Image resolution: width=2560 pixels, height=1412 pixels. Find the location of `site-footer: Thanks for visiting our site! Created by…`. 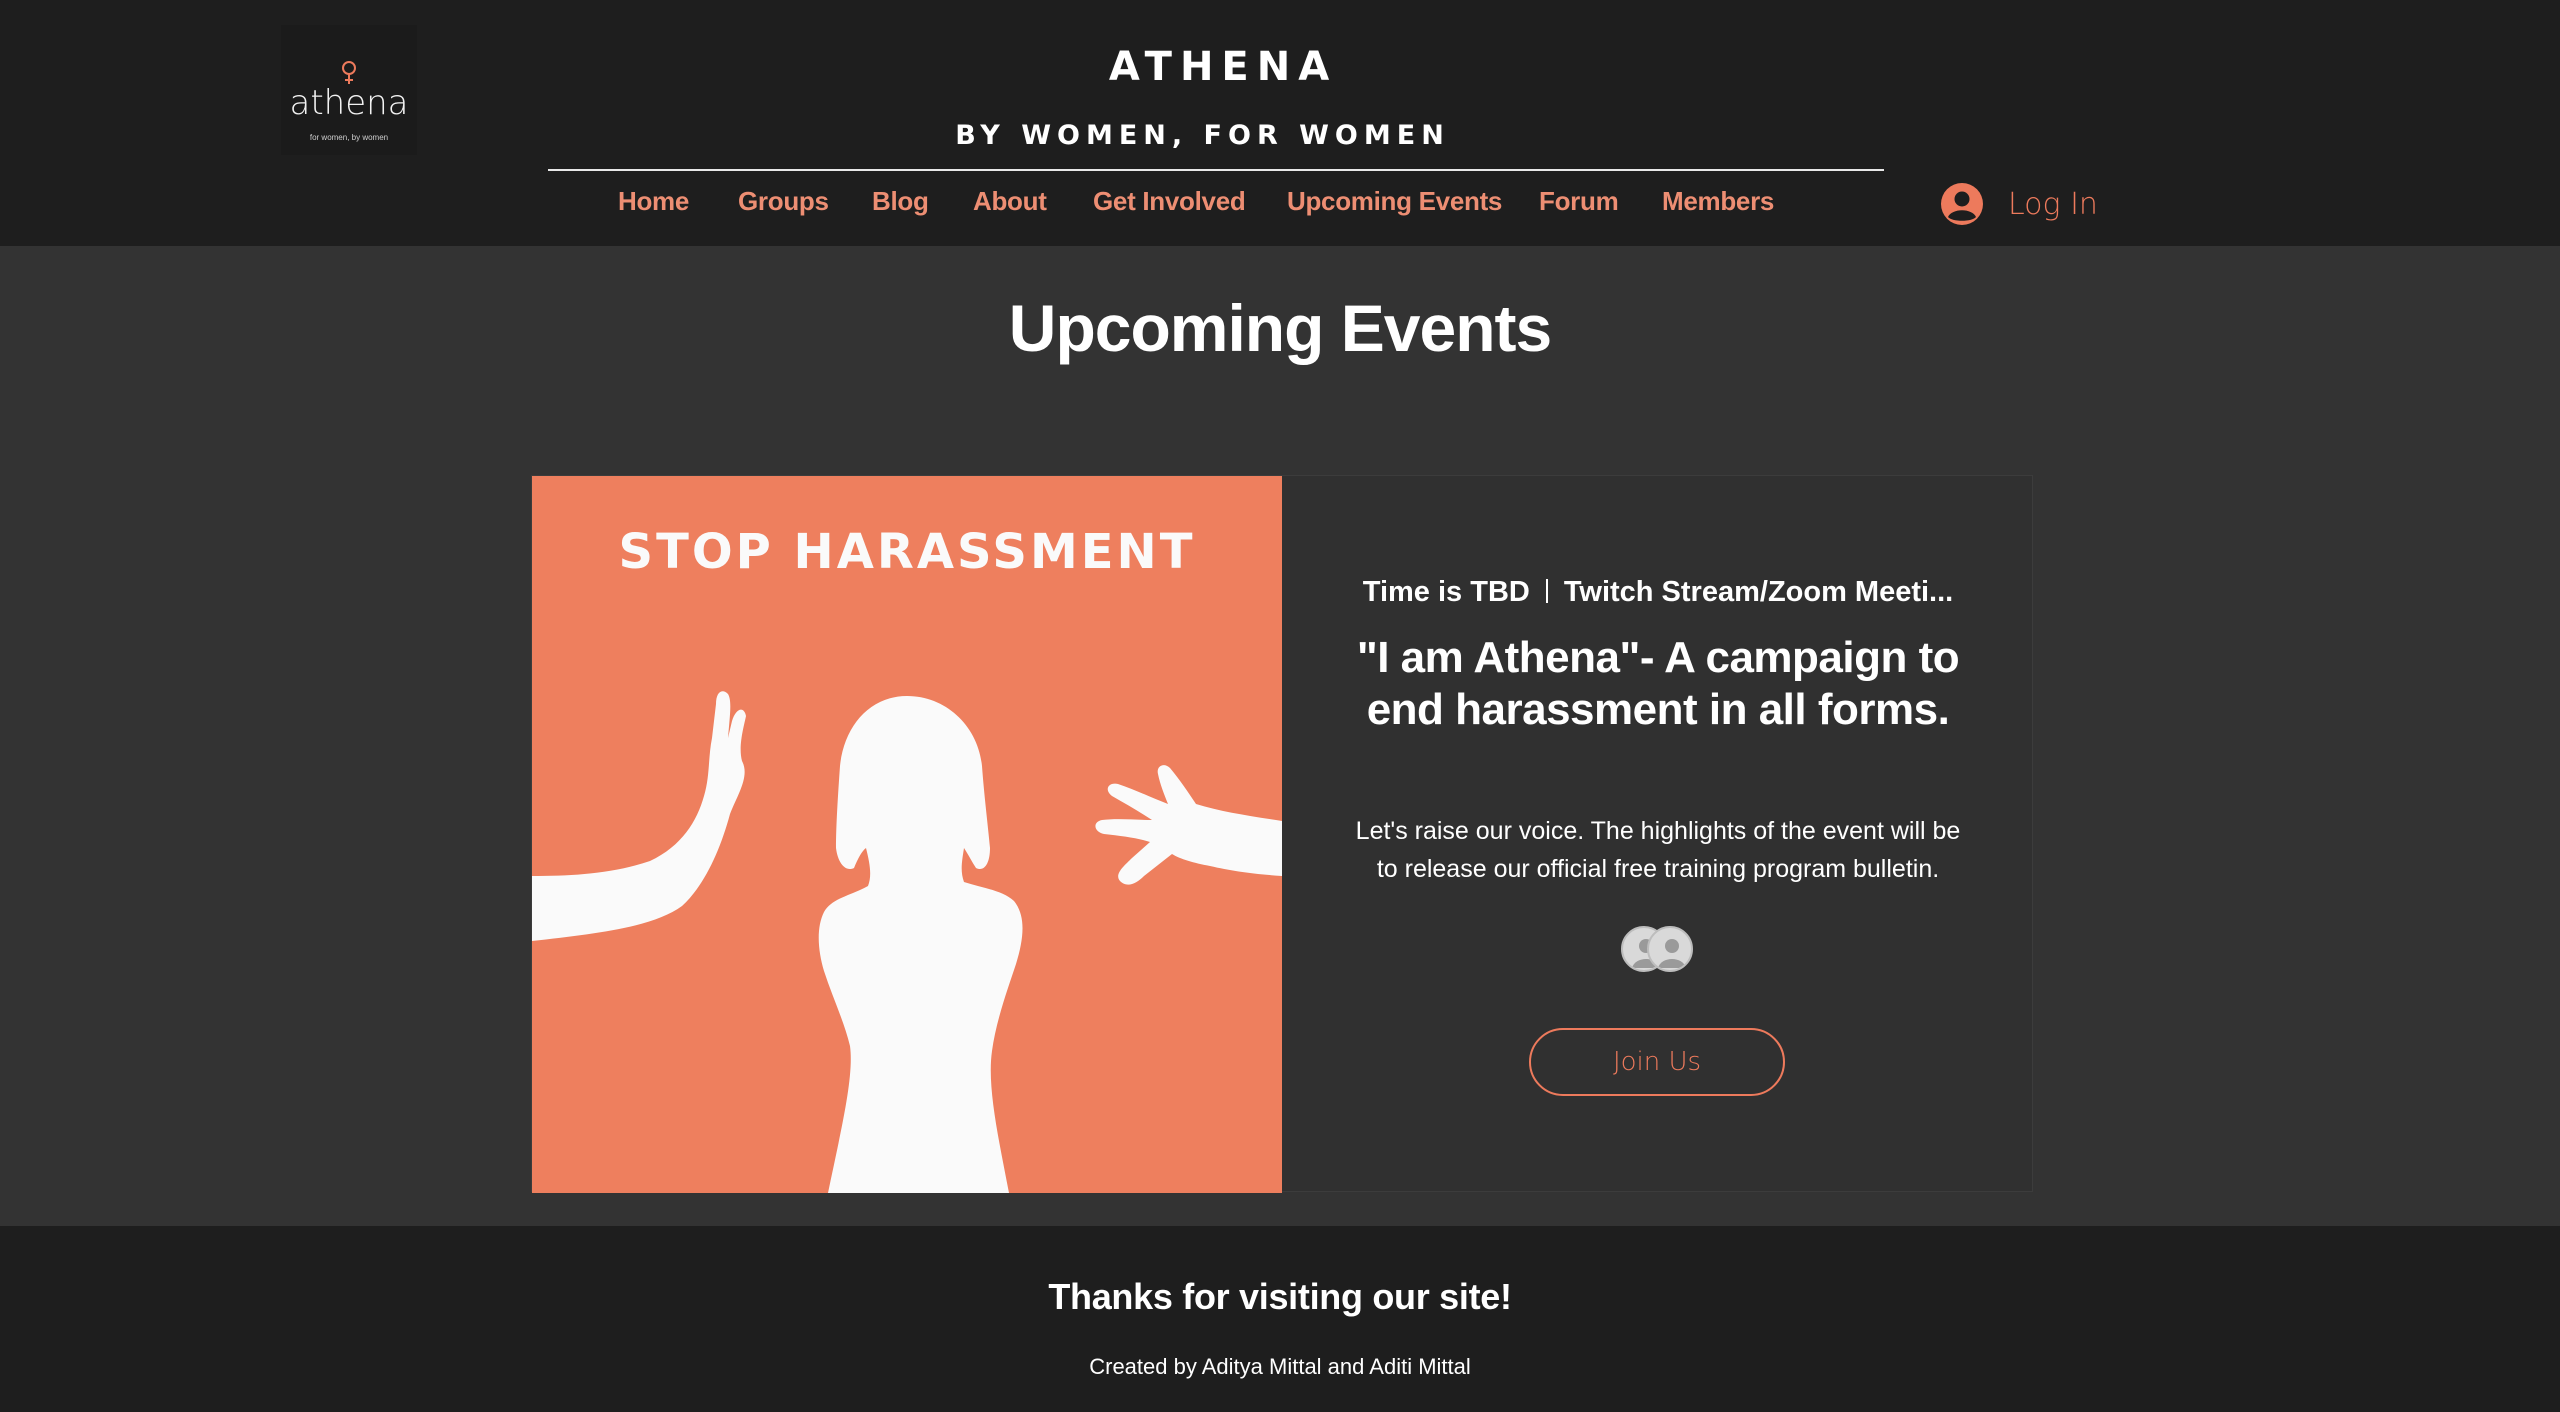

site-footer: Thanks for visiting our site! Created by… is located at coordinates (1280, 1319).